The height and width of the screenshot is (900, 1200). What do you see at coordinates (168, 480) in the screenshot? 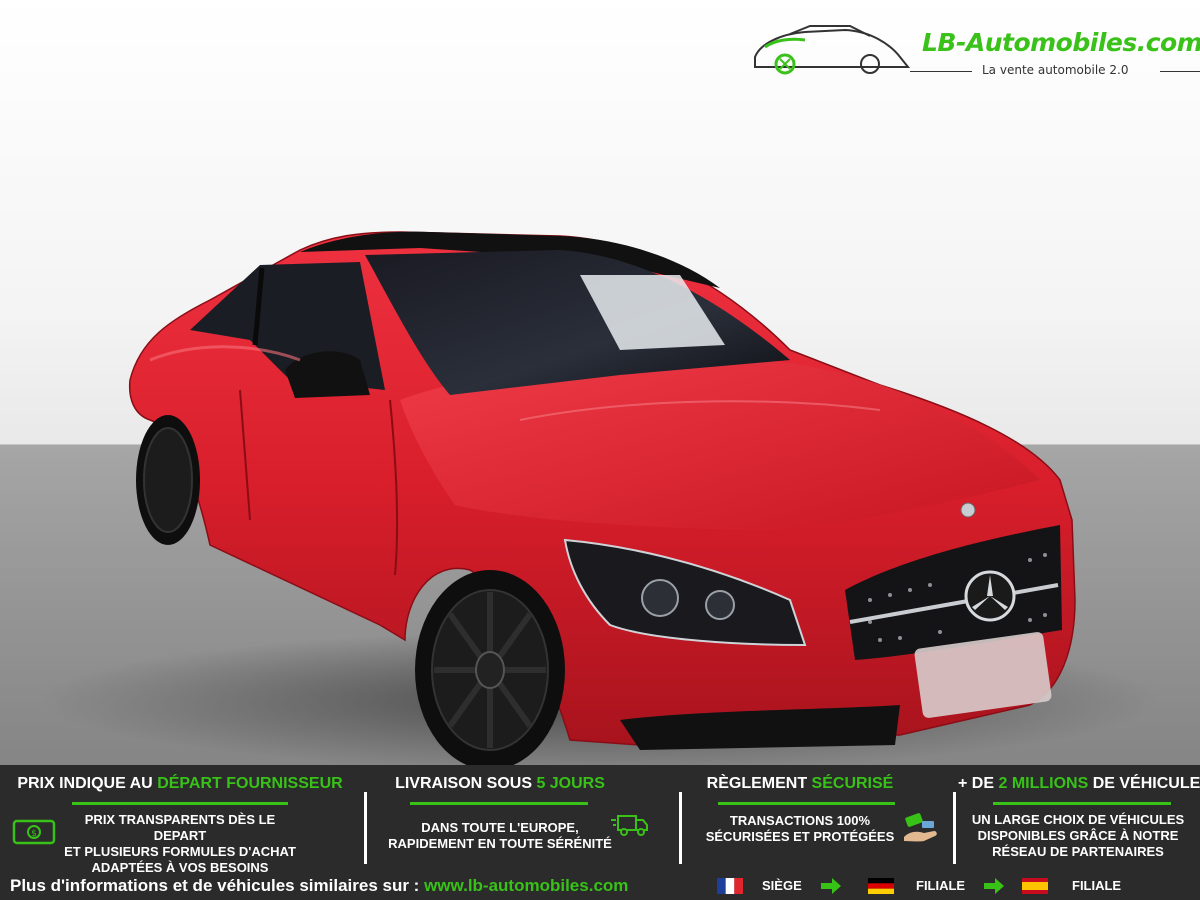
I see `rear-wheel` at bounding box center [168, 480].